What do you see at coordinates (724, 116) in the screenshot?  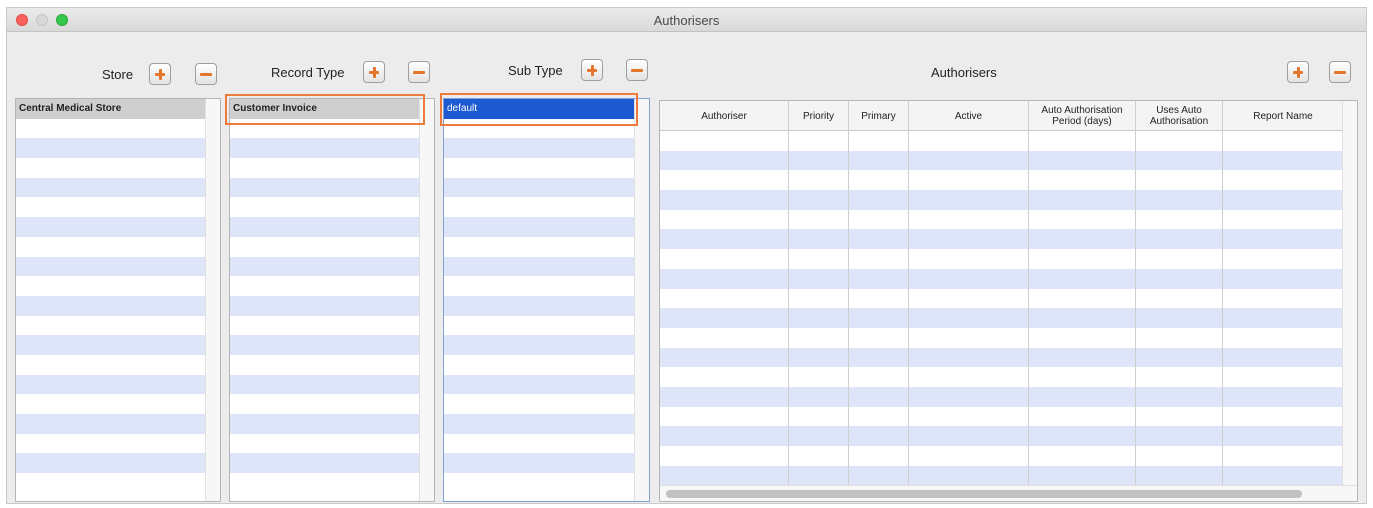 I see `column-header: Authoriser` at bounding box center [724, 116].